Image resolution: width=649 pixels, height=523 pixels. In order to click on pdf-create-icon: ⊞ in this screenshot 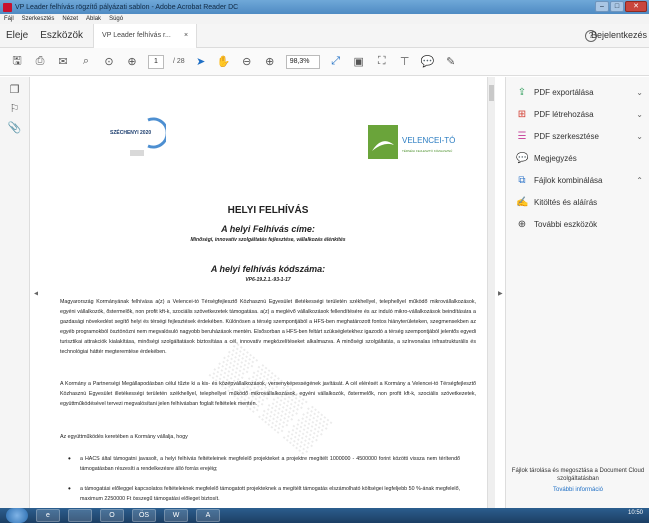, I will do `click(522, 114)`.